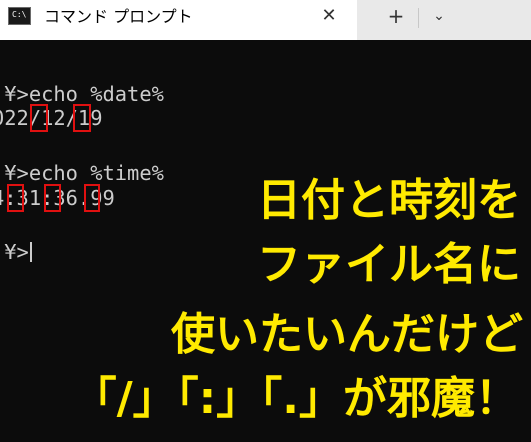  Describe the element at coordinates (82, 173) in the screenshot. I see `console-line-echo-time: :¥>echo %time%` at that location.